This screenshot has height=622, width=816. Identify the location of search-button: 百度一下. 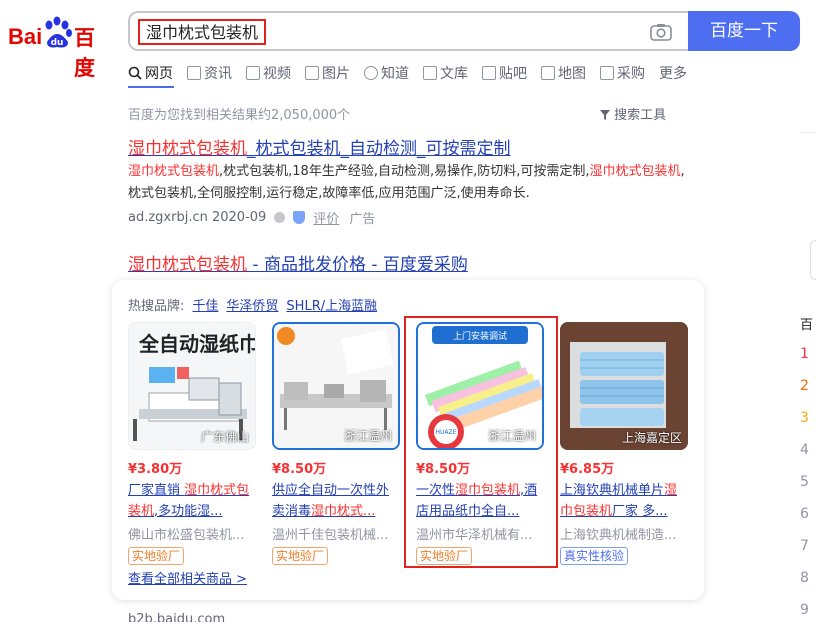
(744, 31).